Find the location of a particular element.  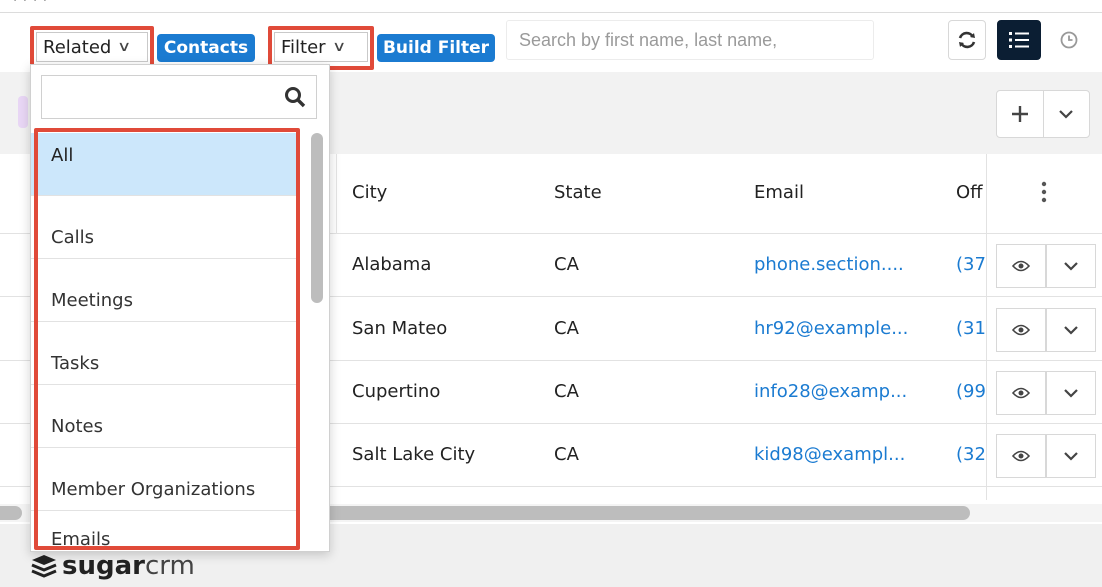

refresh-icon is located at coordinates (967, 40).